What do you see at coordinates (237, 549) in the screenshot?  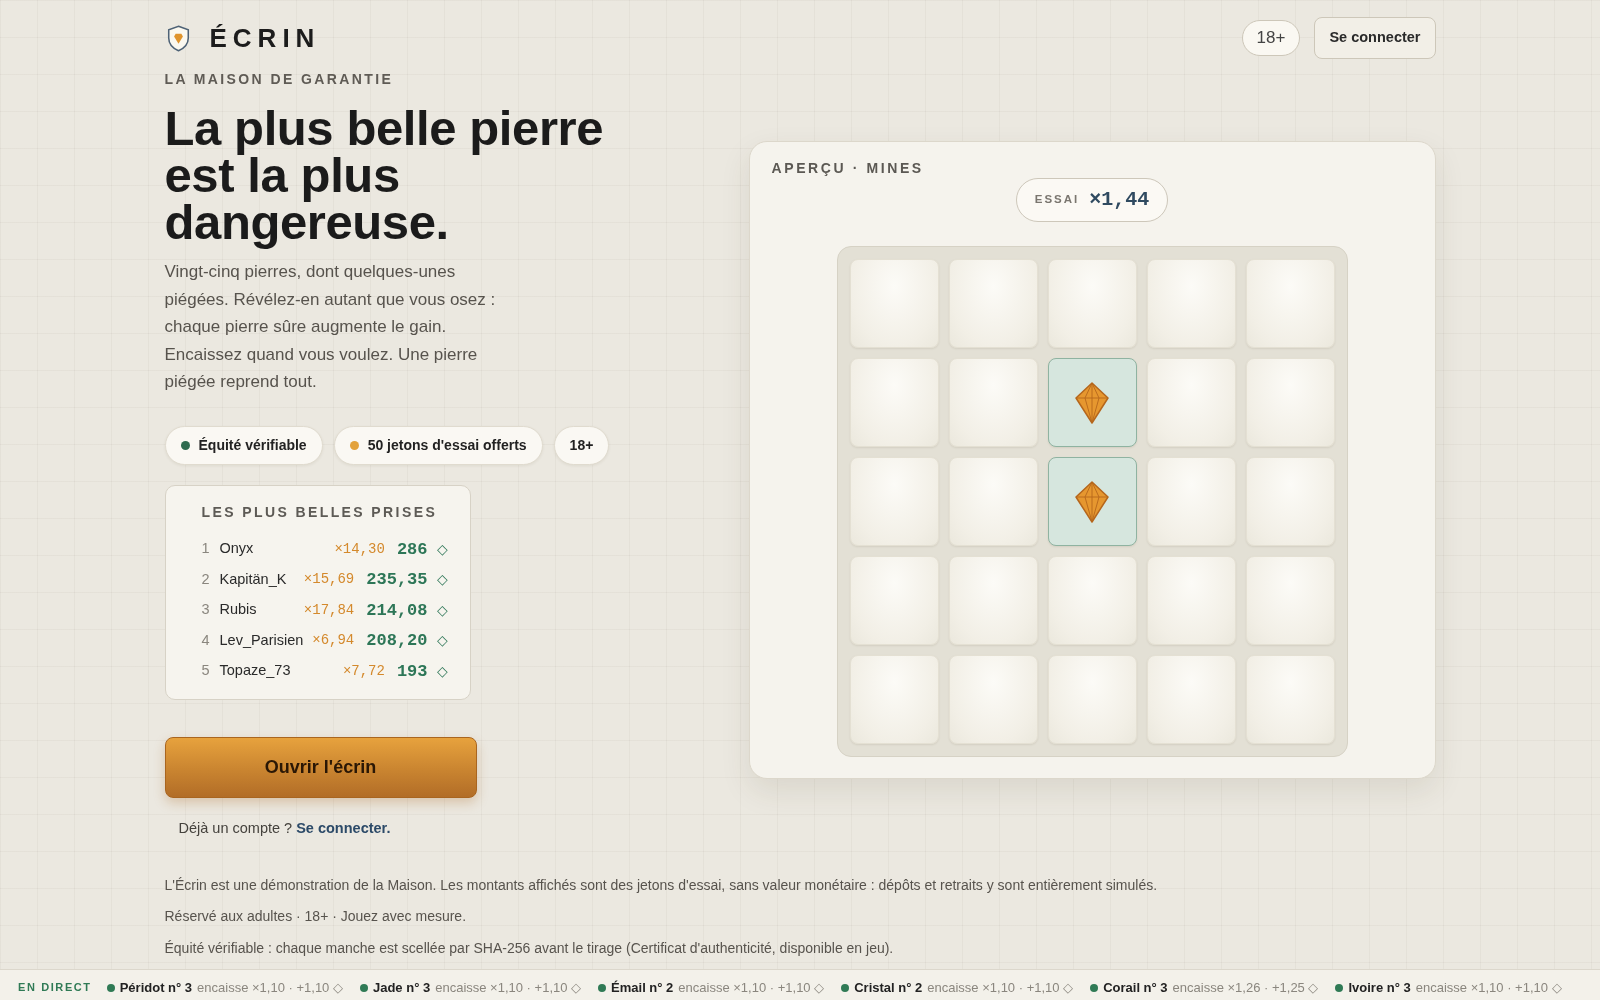 I see `player-name: Onyx` at bounding box center [237, 549].